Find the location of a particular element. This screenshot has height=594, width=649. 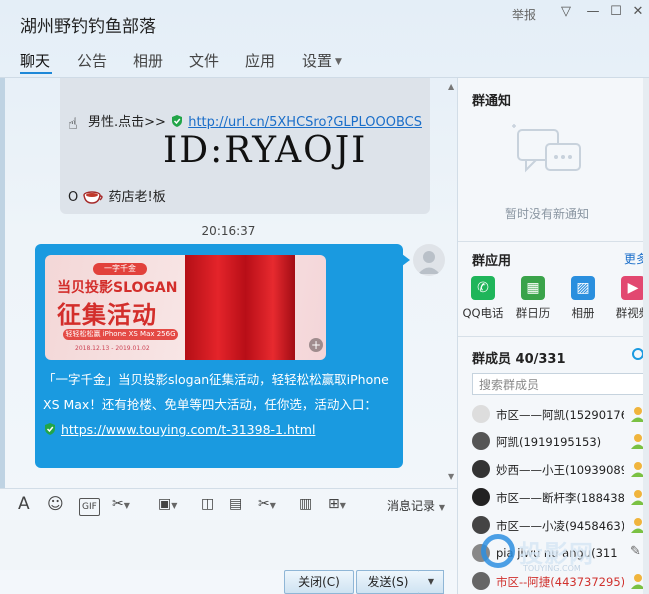

input-toolbar: A ☺ GIF ✂▼ ▣▼ ◫ ▤ ✂▼ ▥ ⊞▼ 消息记录 ▼ is located at coordinates (228, 504).